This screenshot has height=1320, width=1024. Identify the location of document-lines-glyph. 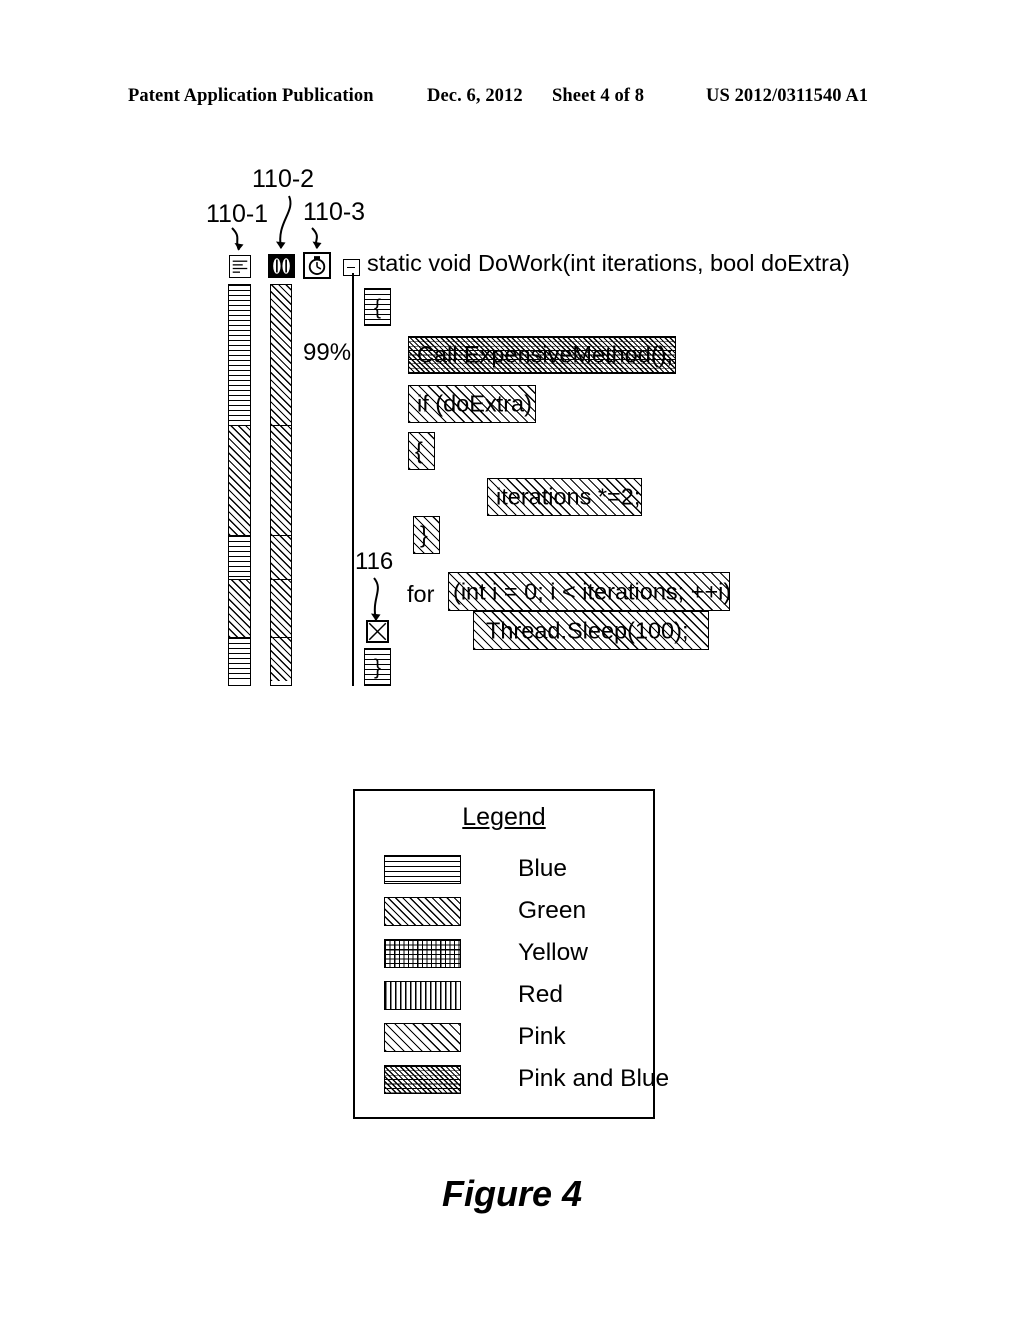
(240, 266).